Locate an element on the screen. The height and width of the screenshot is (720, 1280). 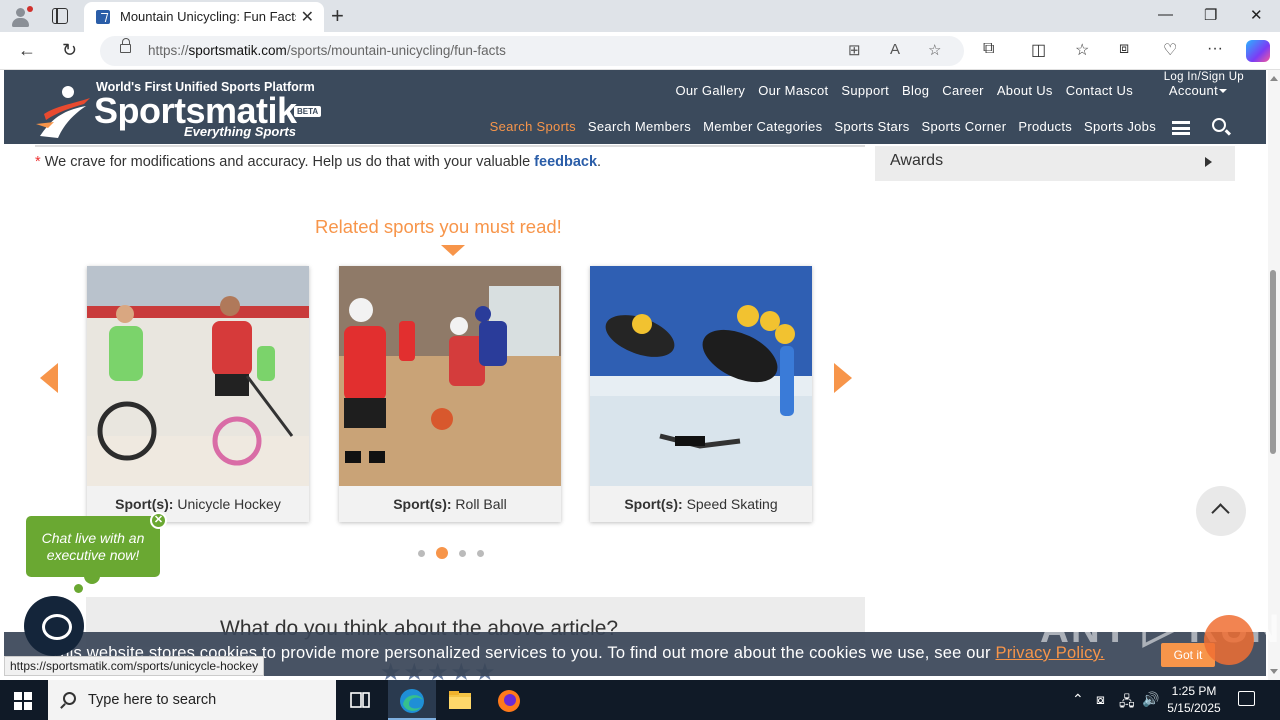
nav-sports-stars: Sports Stars is located at coordinates (871, 126).